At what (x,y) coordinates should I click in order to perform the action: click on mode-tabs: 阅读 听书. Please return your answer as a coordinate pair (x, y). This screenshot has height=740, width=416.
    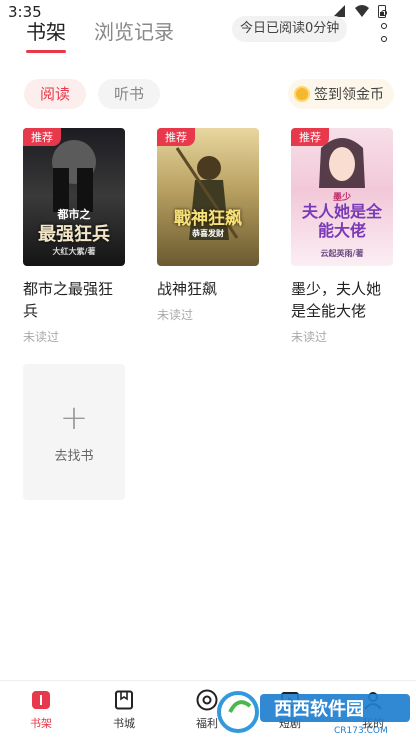
    Looking at the image, I should click on (92, 94).